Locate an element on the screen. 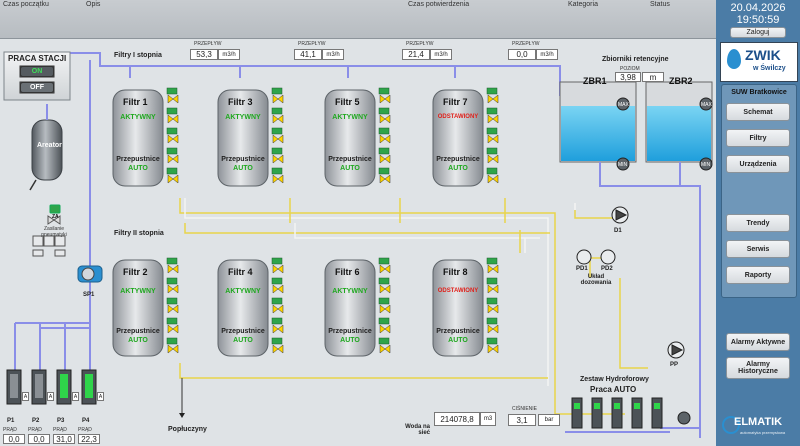 The image size is (800, 446). company-logo: ZWIK w Świlczy is located at coordinates (759, 62).